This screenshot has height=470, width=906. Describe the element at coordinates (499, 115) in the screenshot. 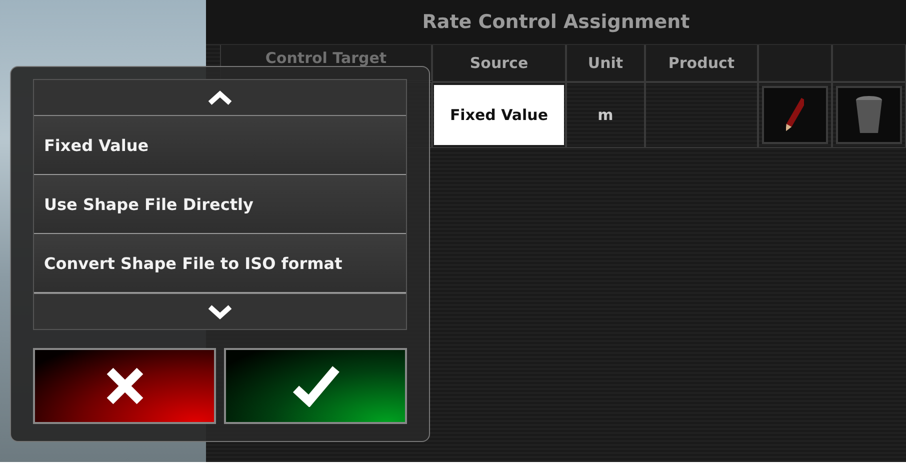

I see `source-cell: Fixed Value` at that location.